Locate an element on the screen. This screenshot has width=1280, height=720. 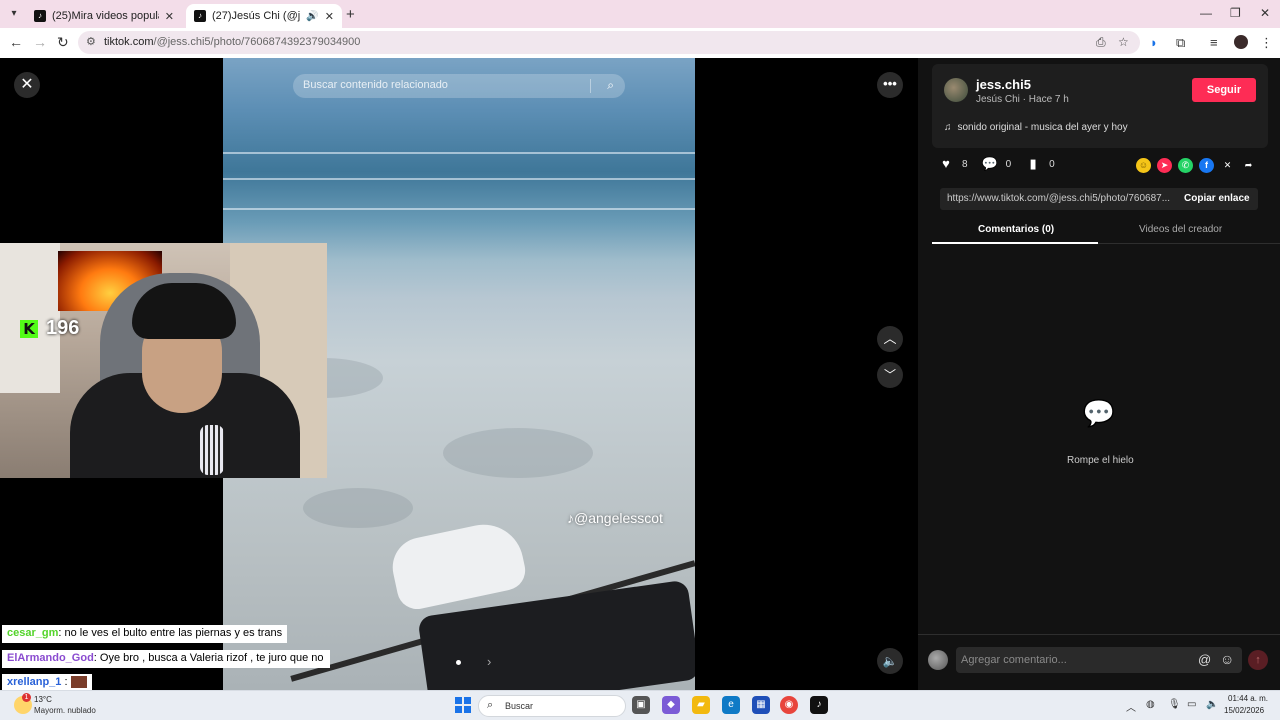
close-window-icon: ✕ is located at coordinates (1265, 13).